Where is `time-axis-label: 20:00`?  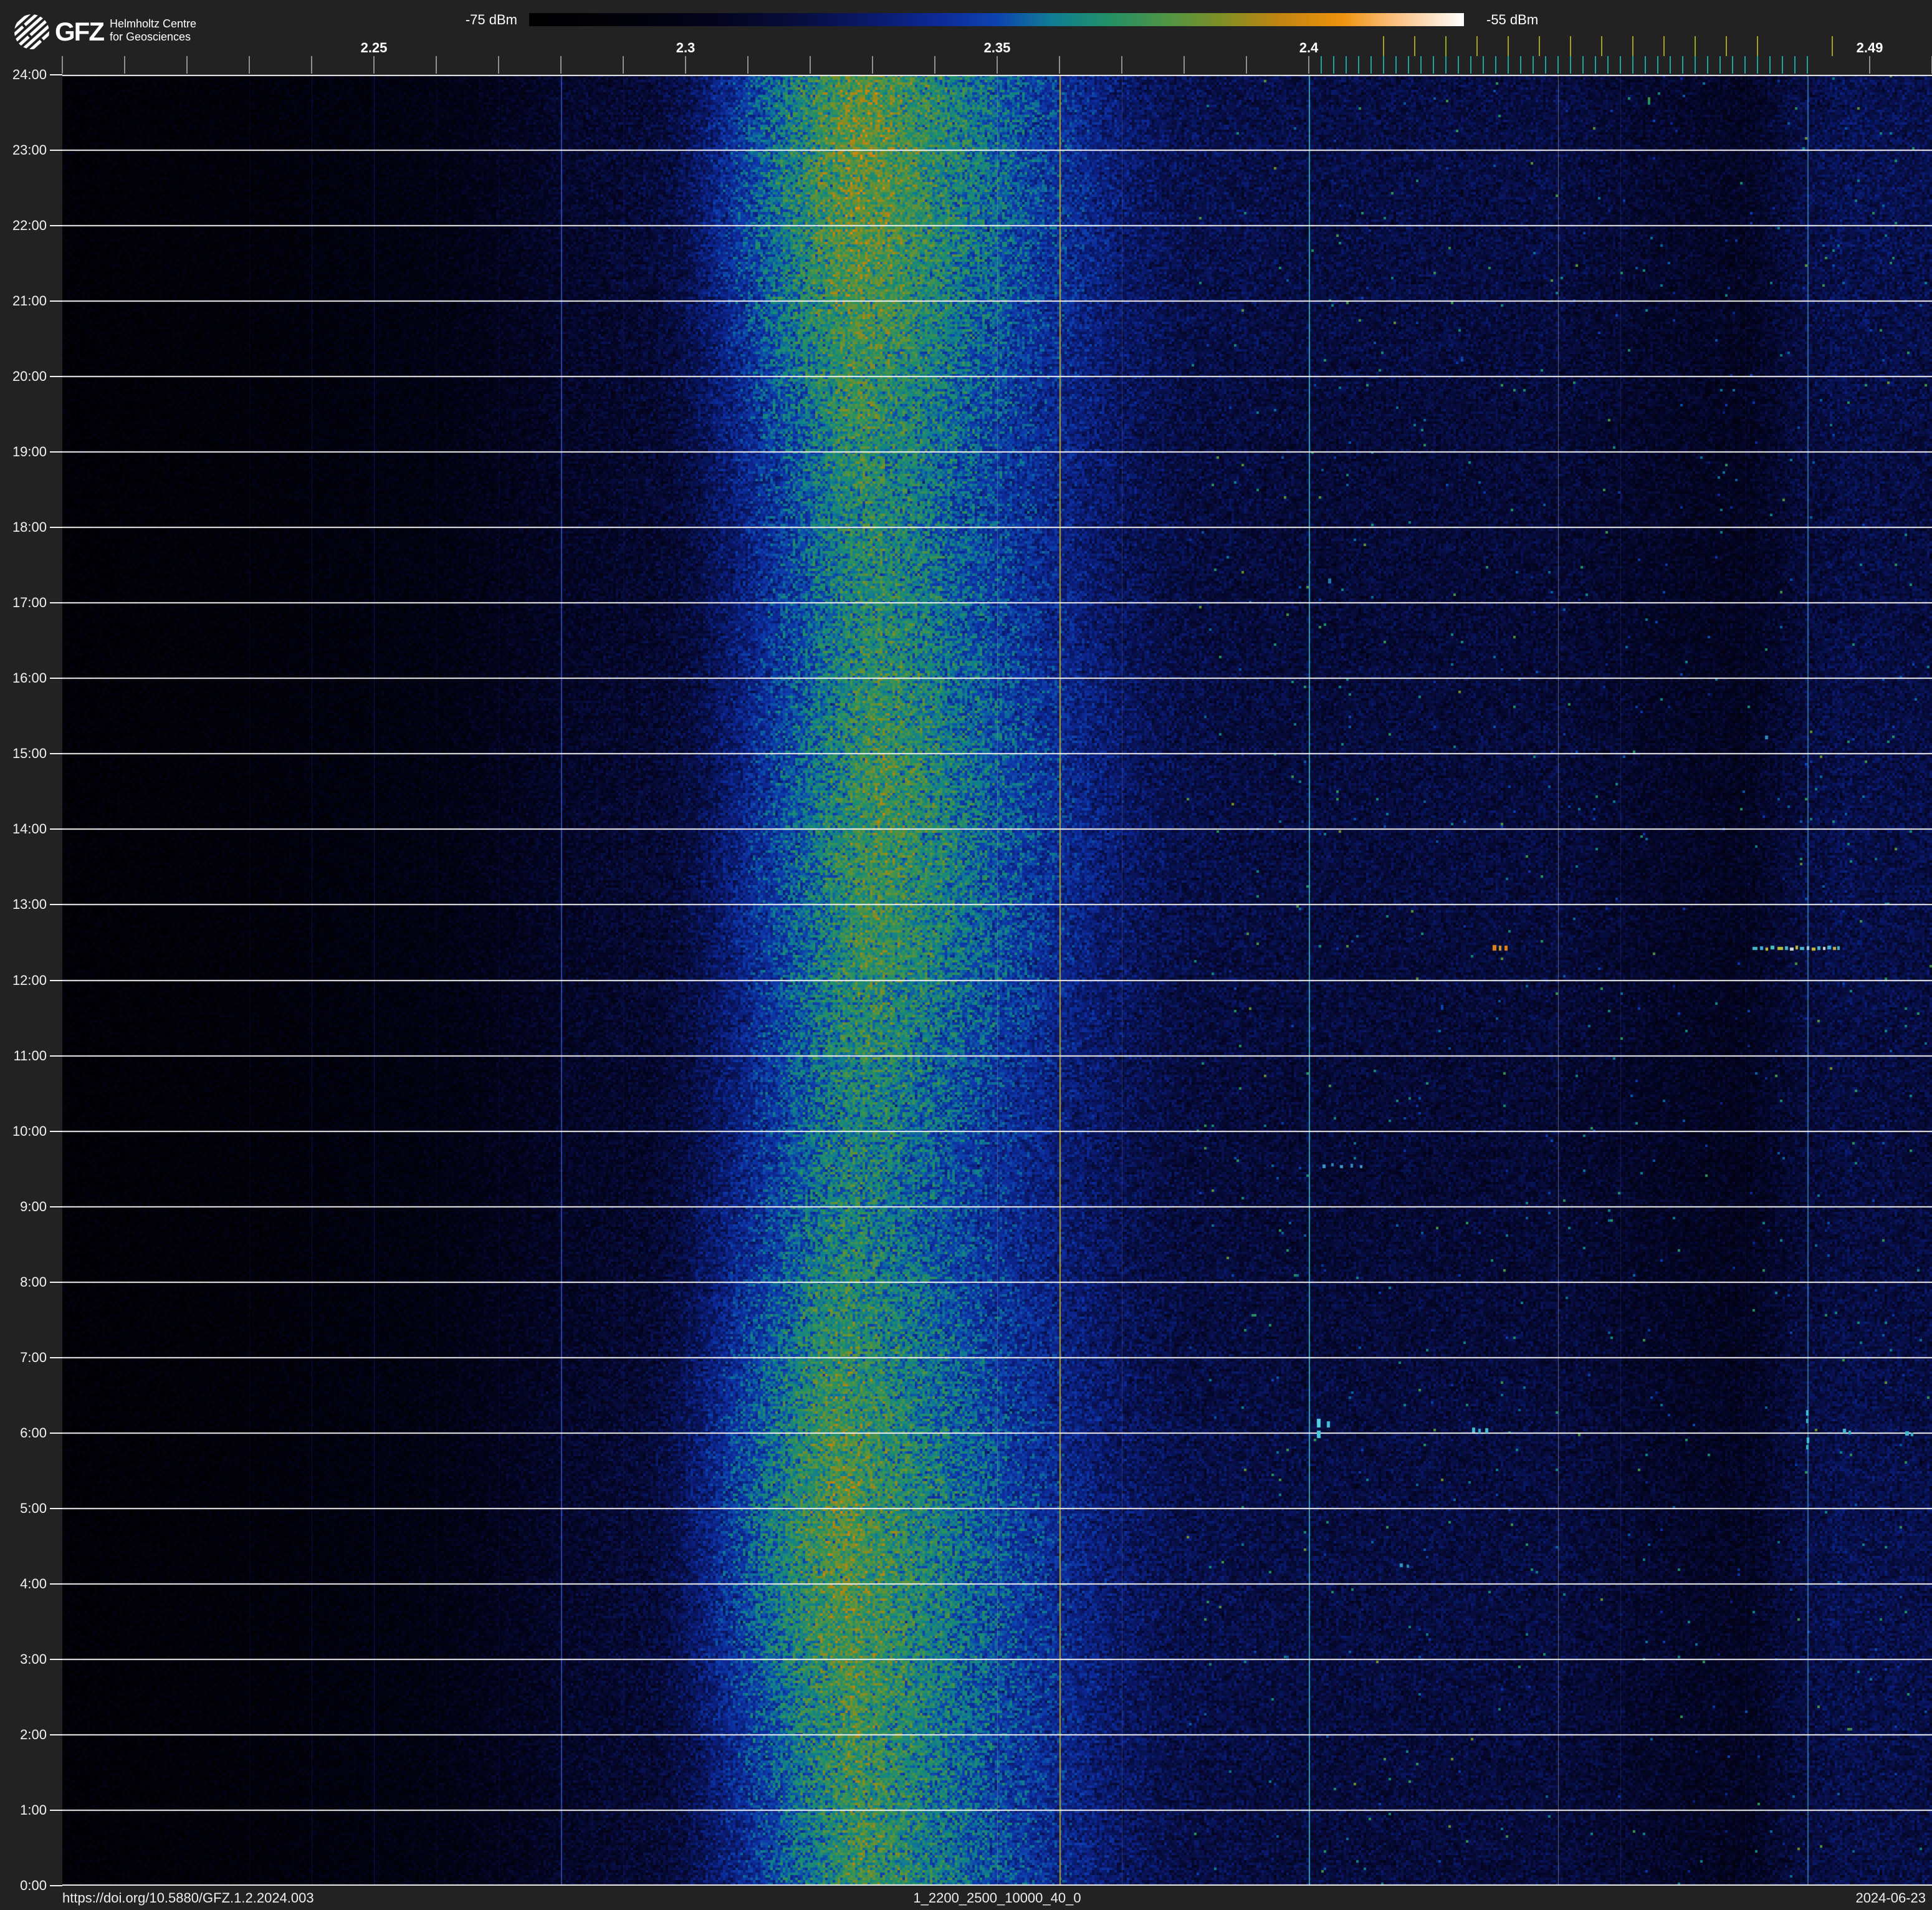
time-axis-label: 20:00 is located at coordinates (29, 376).